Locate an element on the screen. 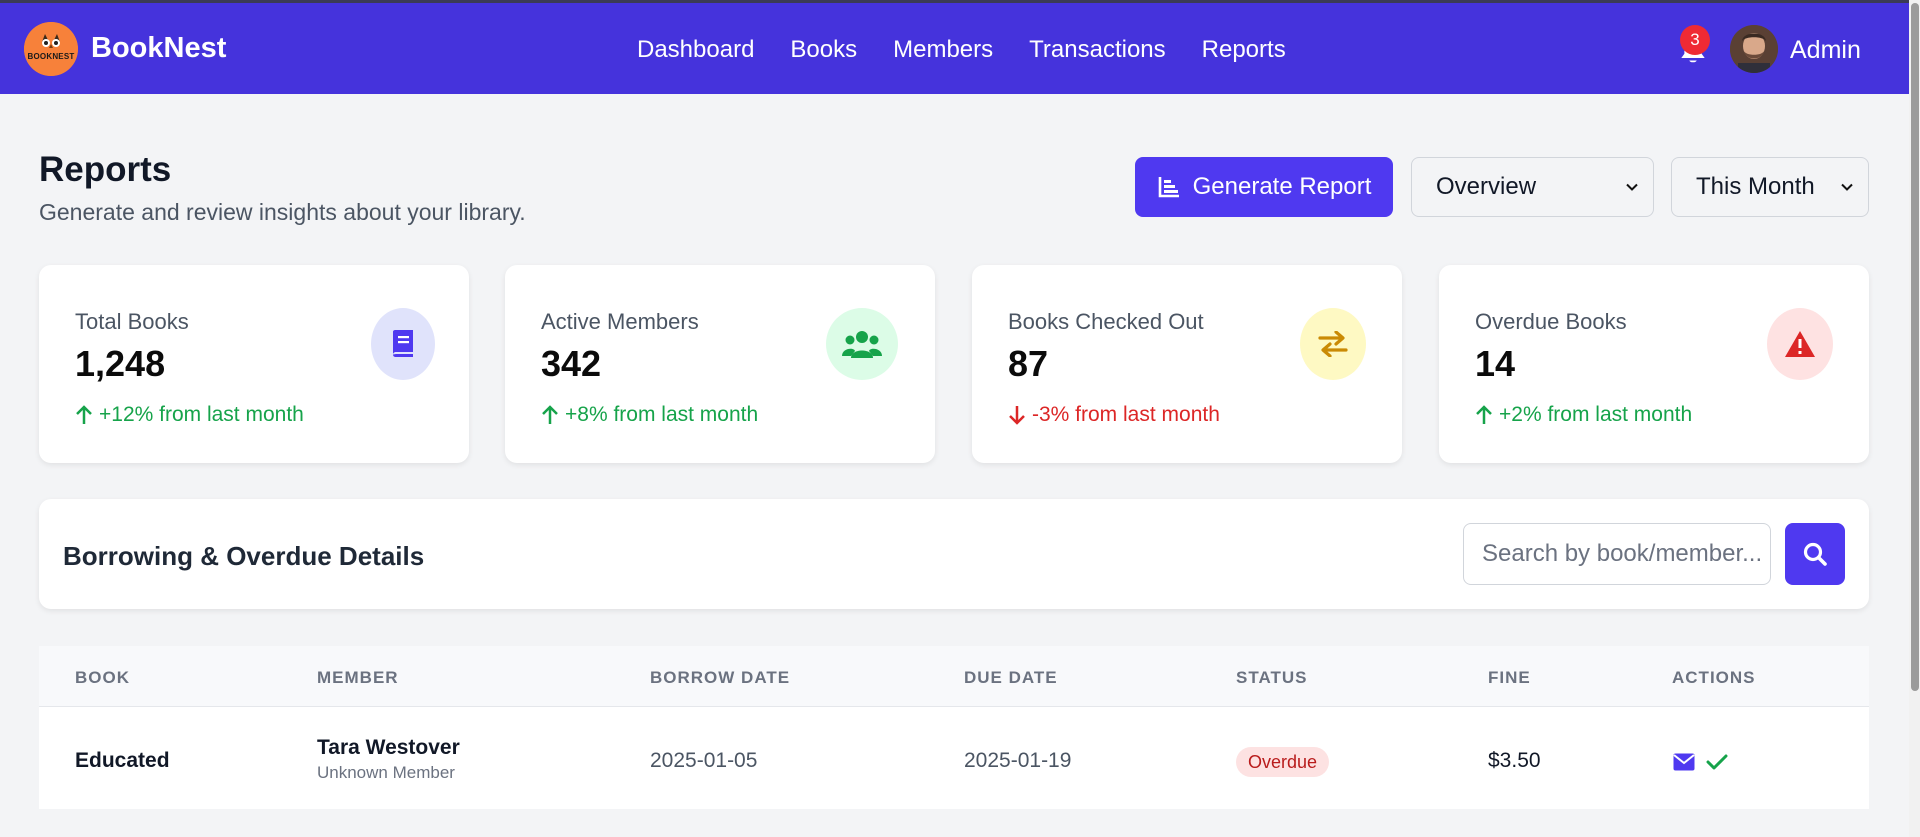  nav-books: Books is located at coordinates (823, 50).